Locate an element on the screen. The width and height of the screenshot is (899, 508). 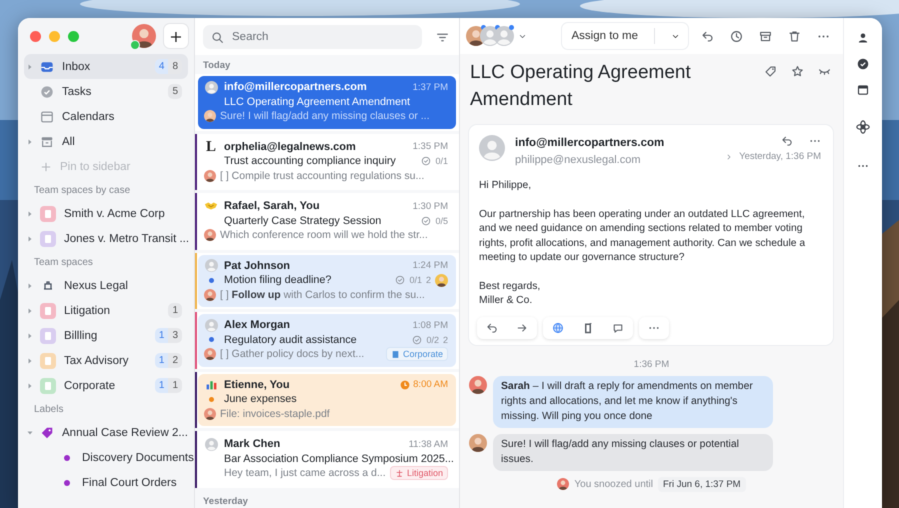
section-title: Team spaces is located at coordinates (63, 263).